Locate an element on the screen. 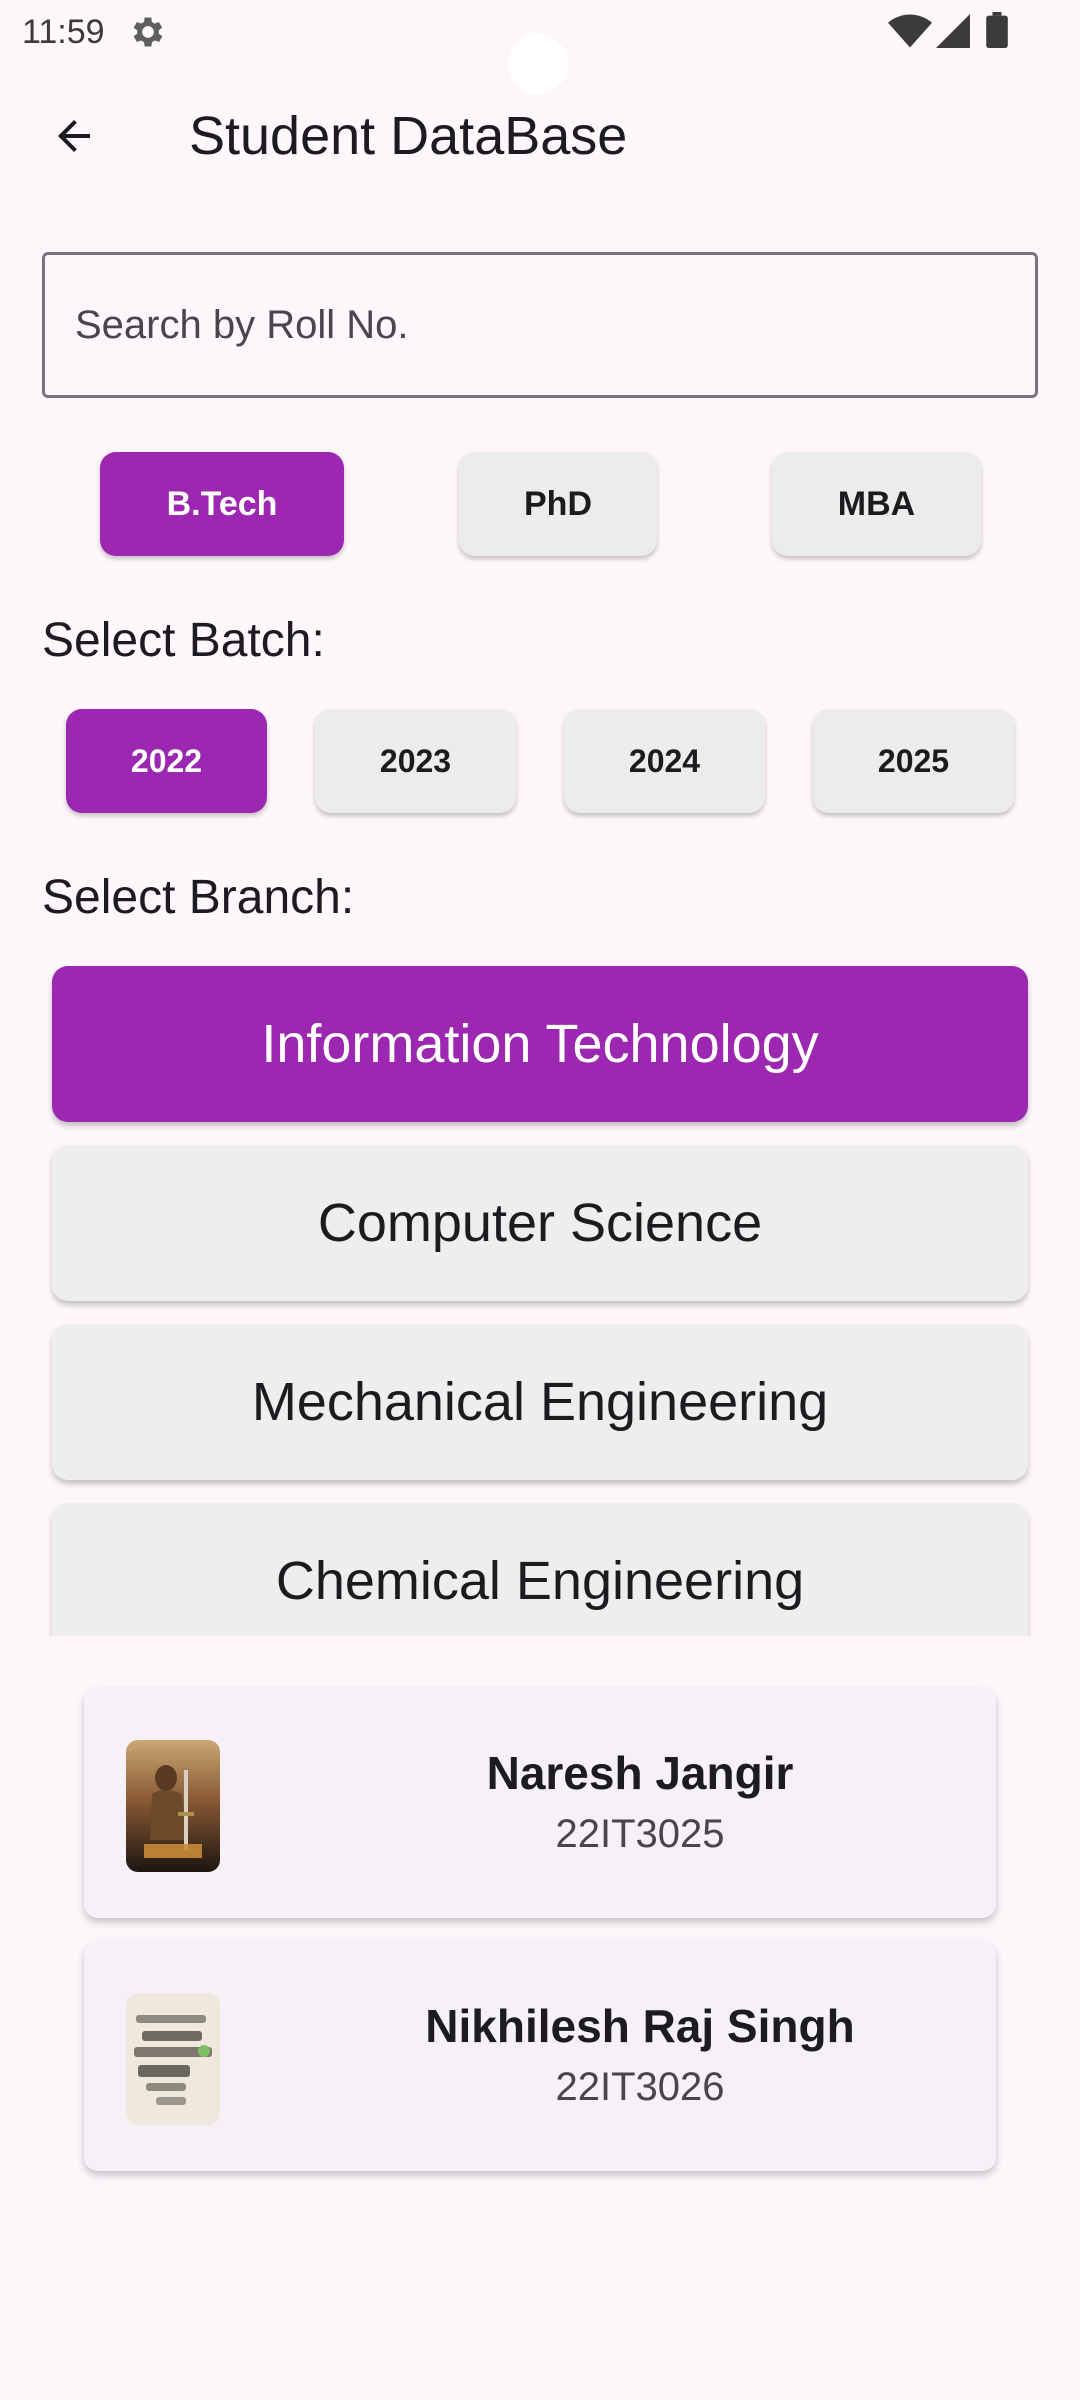 The image size is (1080, 2400). status-time: 11:59 is located at coordinates (63, 32).